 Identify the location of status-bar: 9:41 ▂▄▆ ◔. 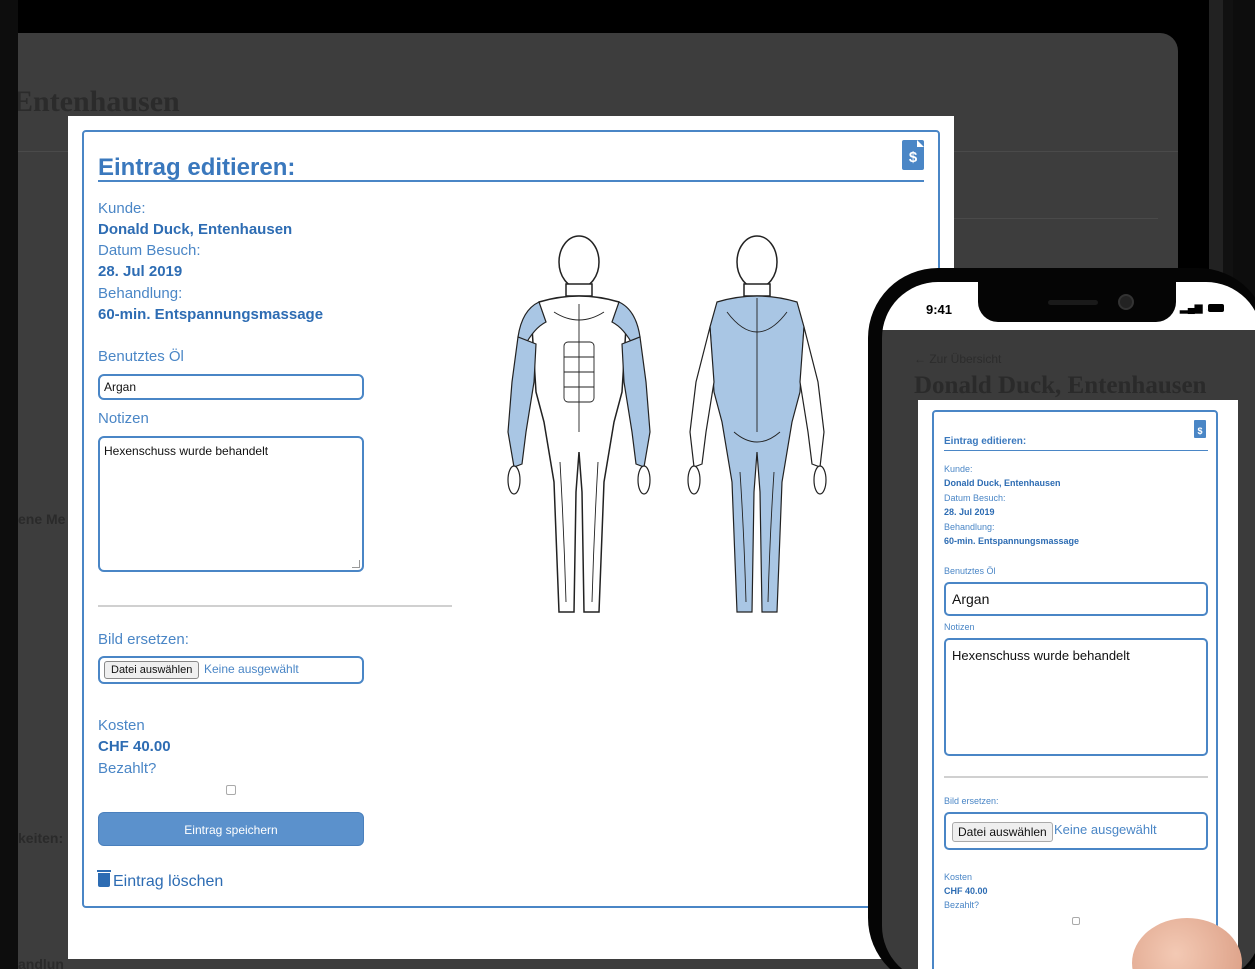
(1068, 306).